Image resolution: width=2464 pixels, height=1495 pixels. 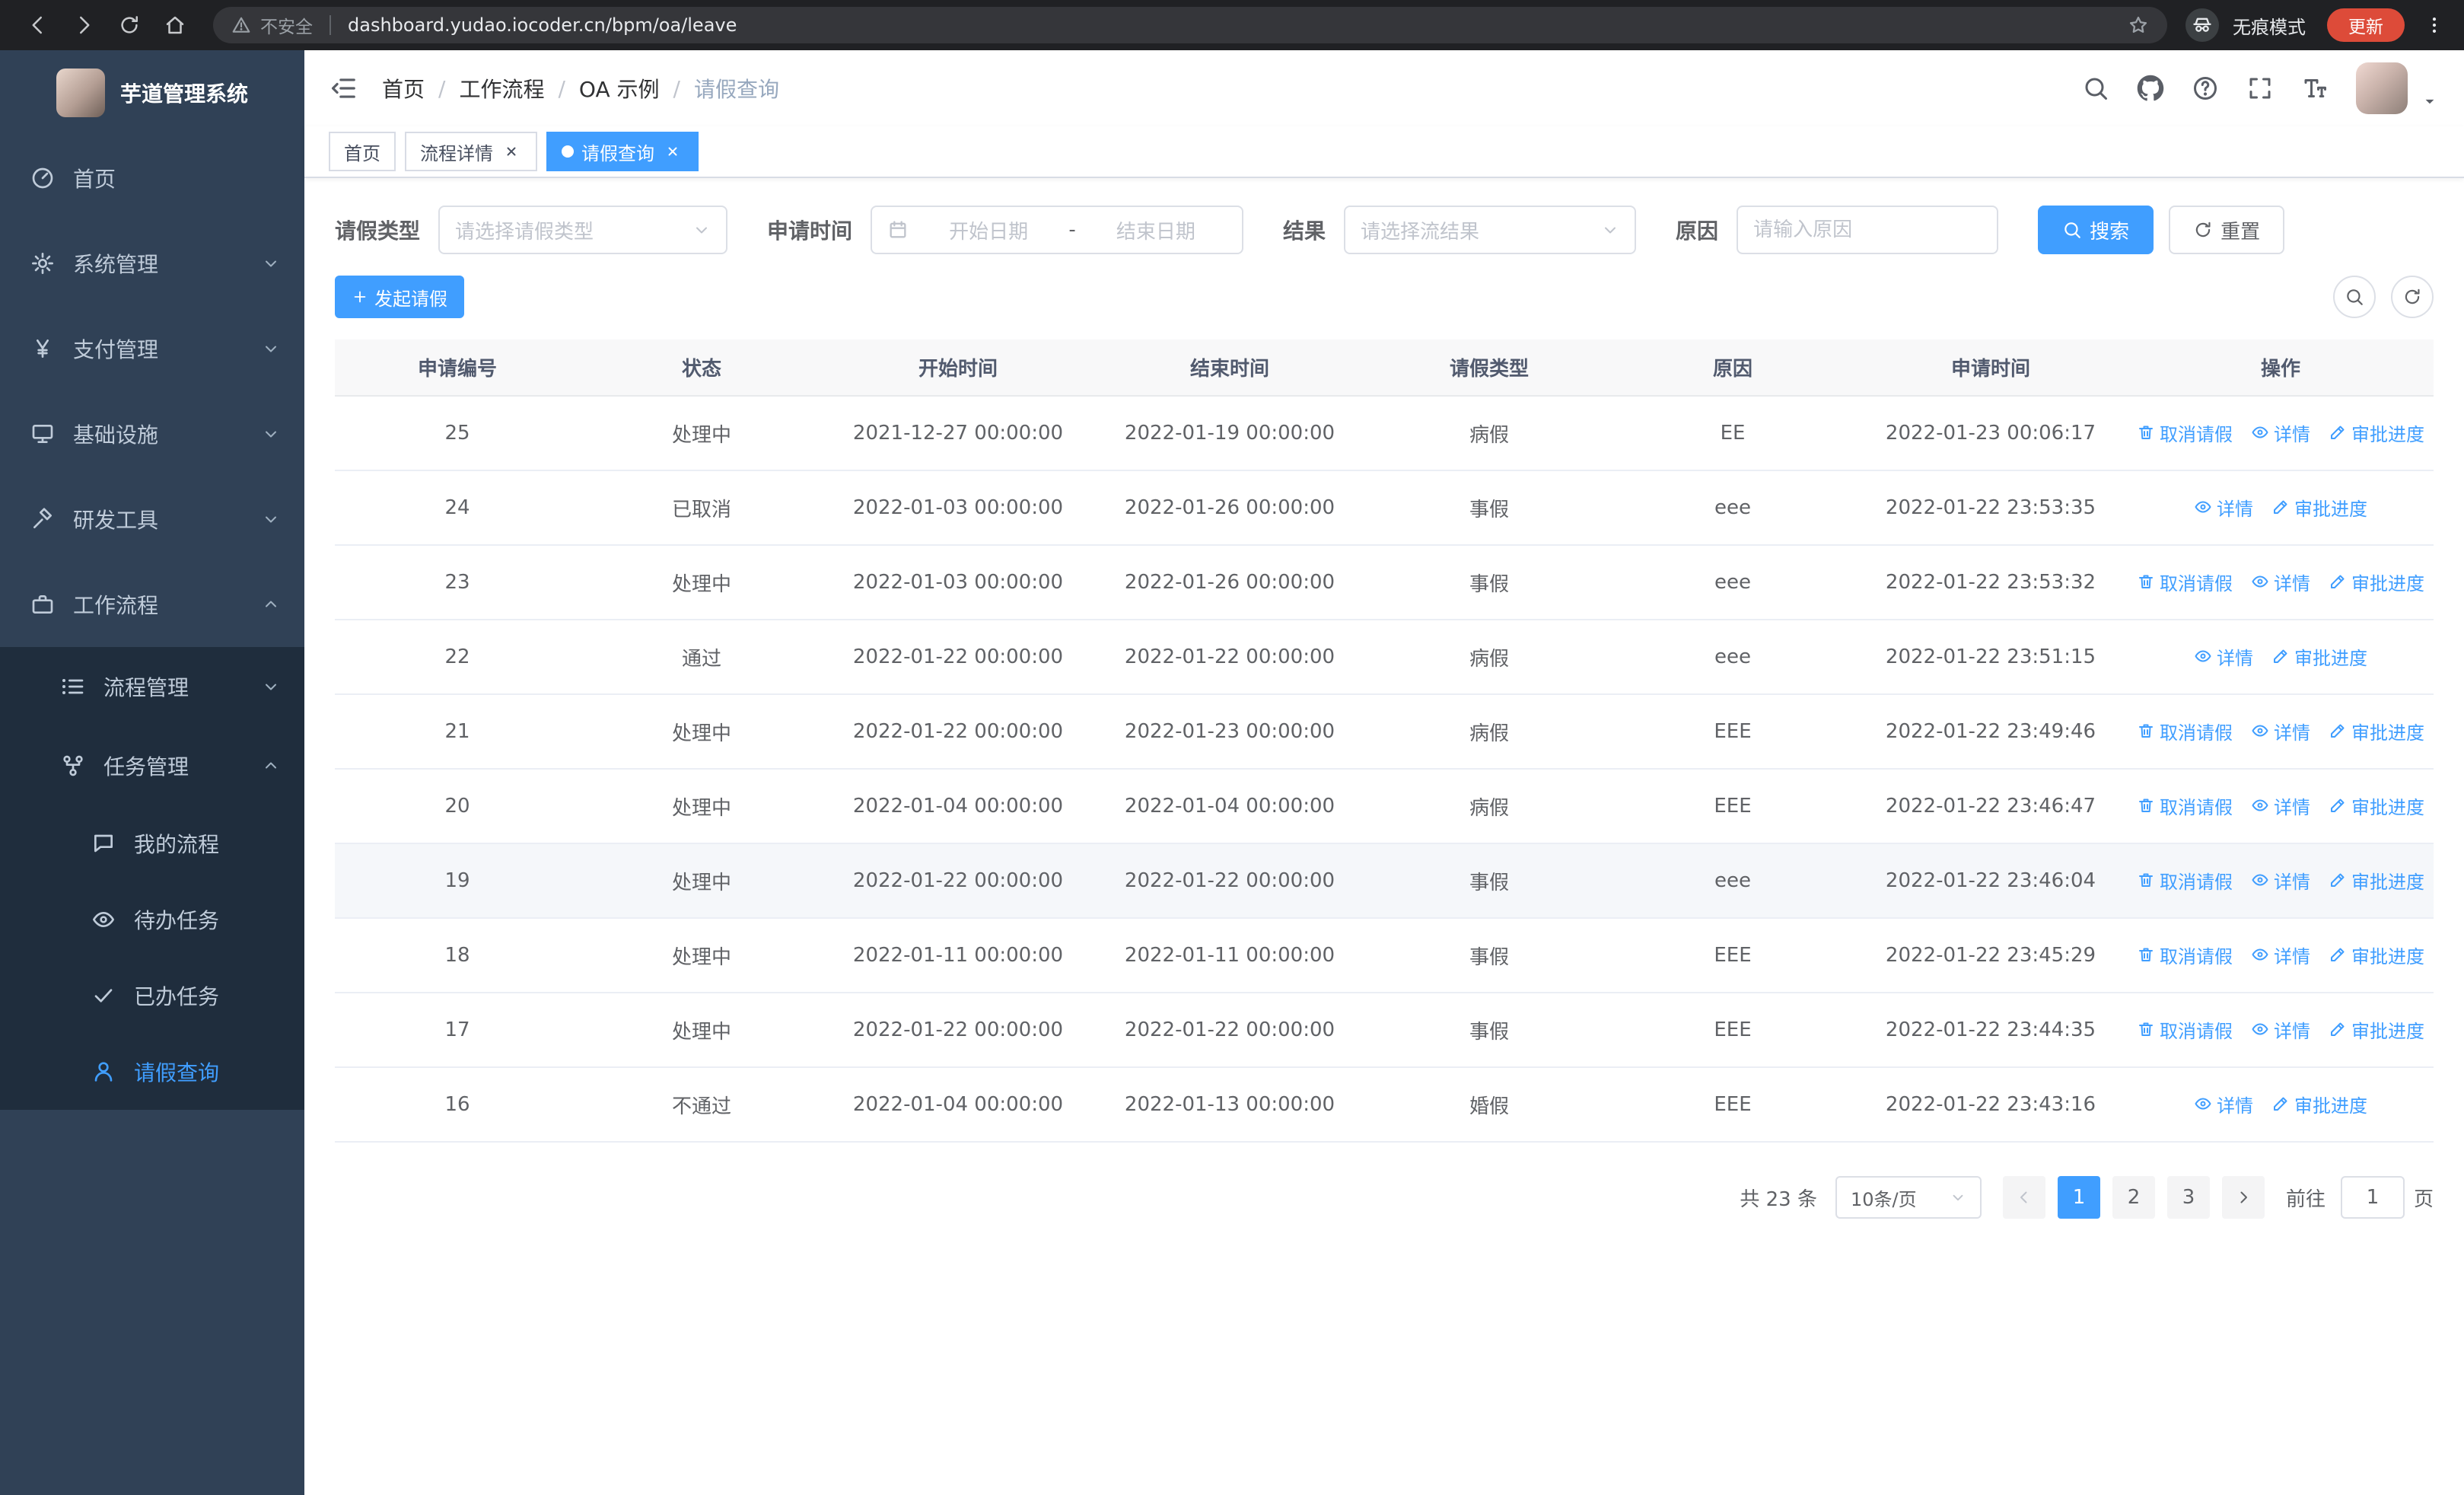 I want to click on sidebar-item-infrastructure: 基础设施, so click(x=152, y=434).